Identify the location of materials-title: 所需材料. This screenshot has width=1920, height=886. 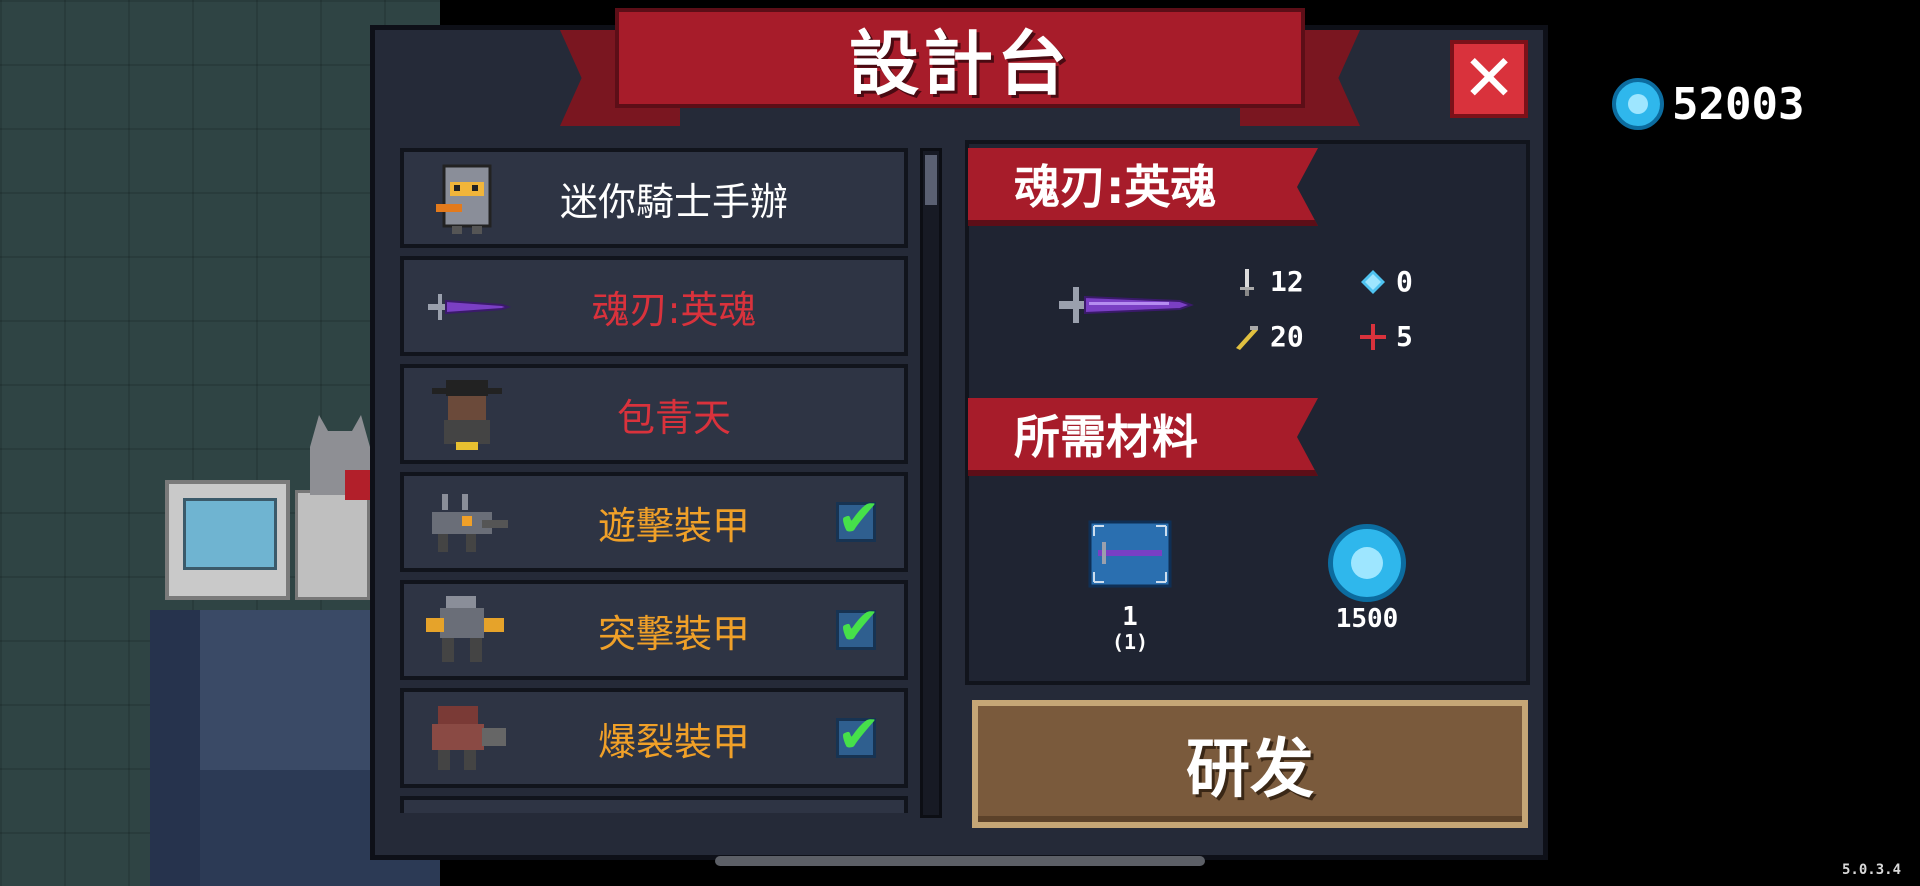
(1106, 437).